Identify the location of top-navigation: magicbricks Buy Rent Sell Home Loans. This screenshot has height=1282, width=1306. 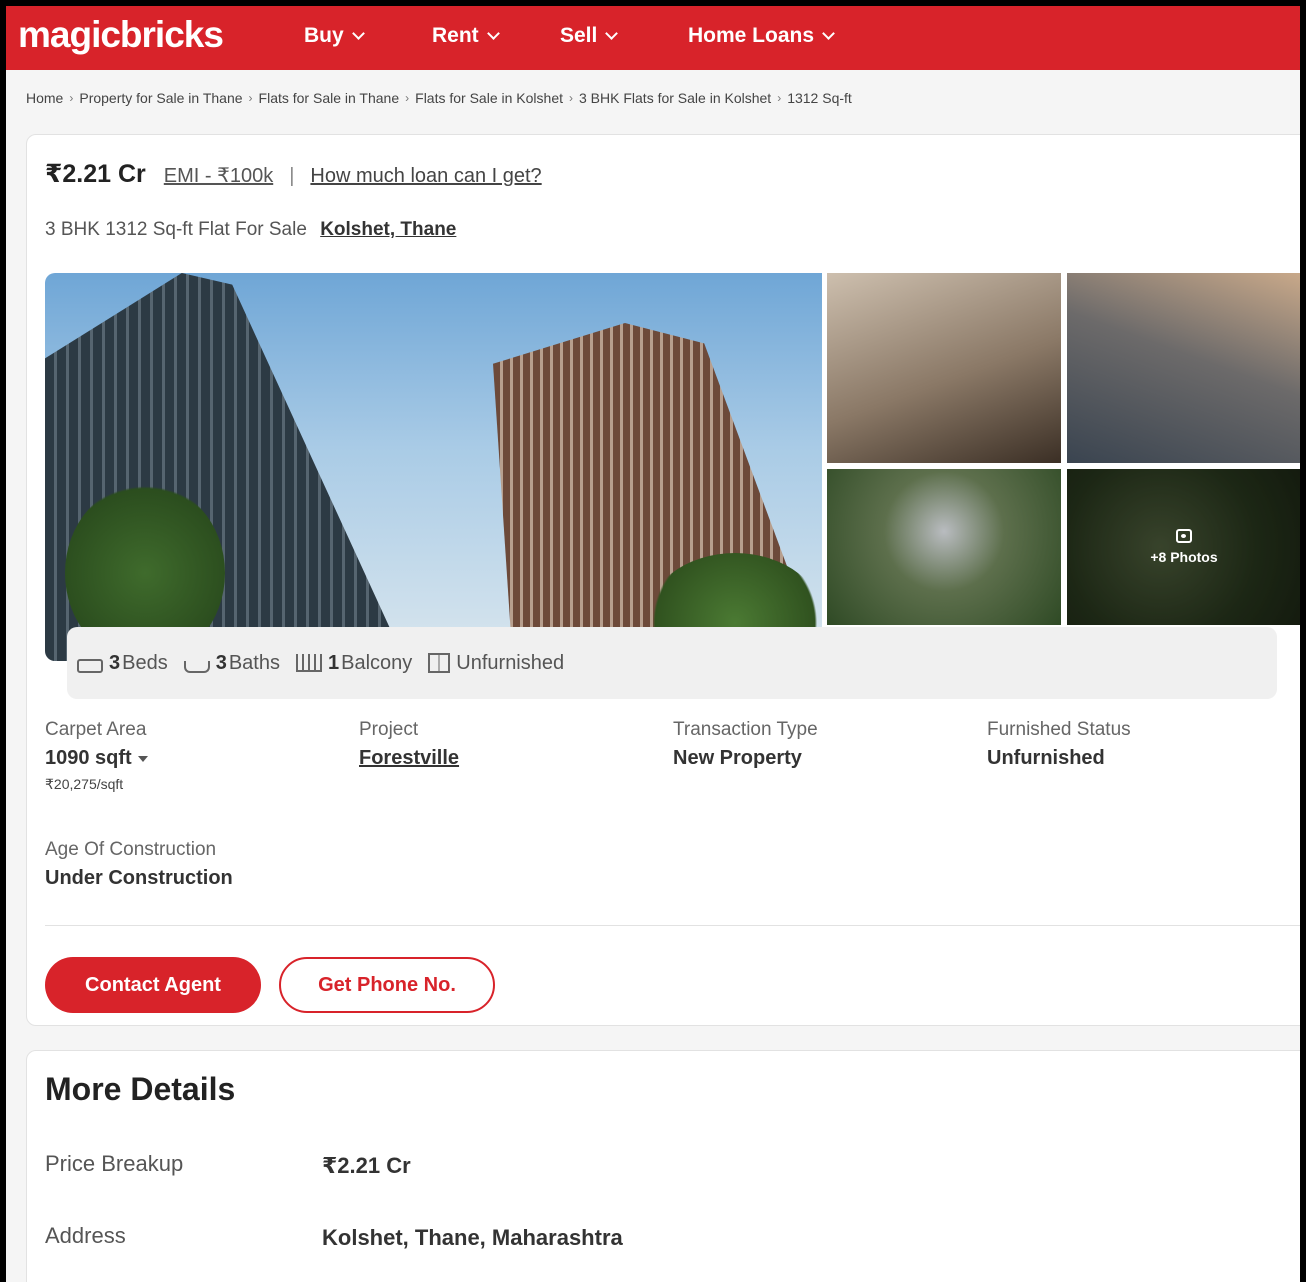
(653, 38).